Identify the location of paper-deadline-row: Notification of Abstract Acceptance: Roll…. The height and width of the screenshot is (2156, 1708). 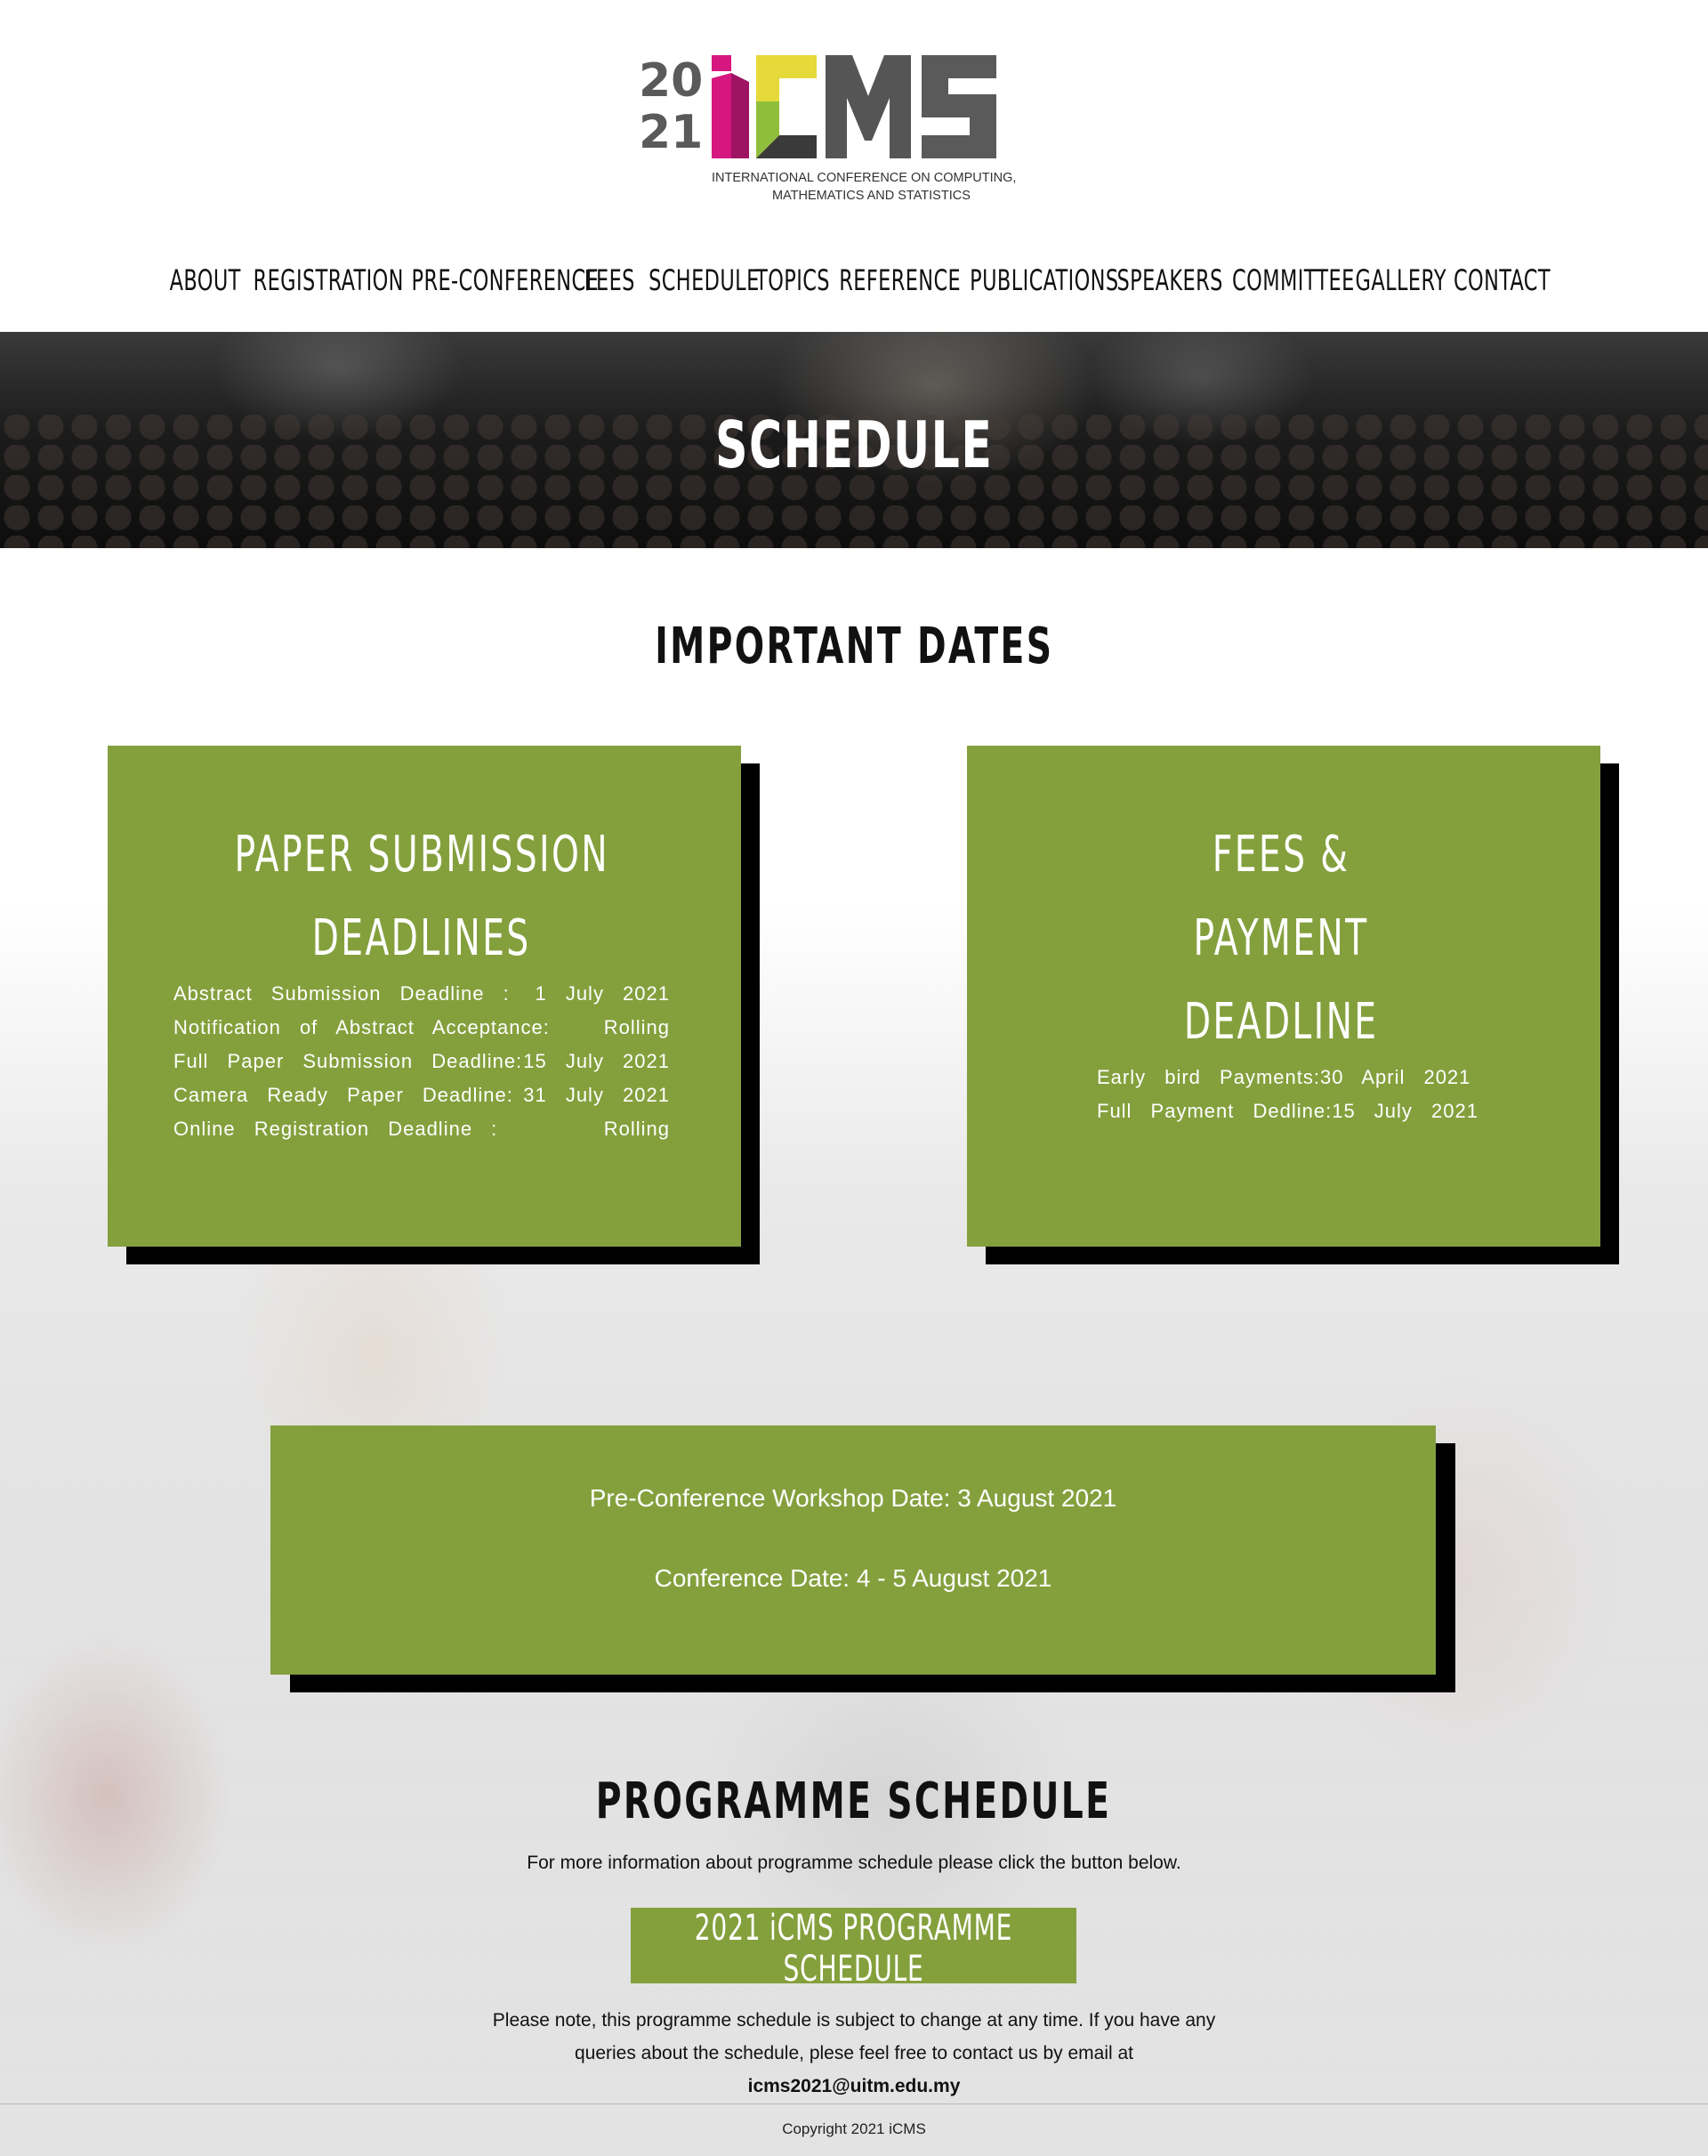
(421, 1028).